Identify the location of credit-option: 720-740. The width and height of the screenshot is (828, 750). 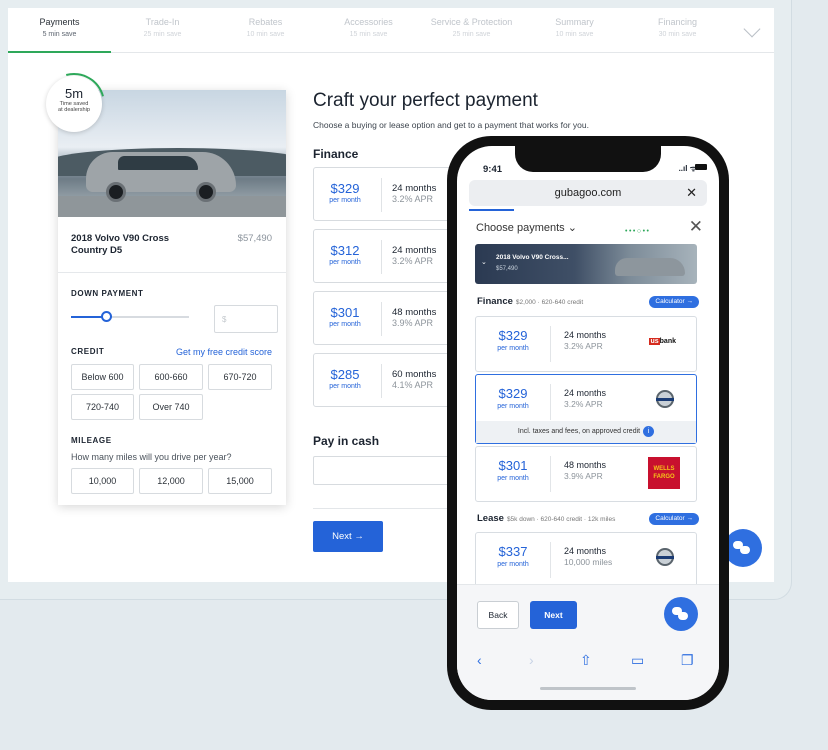
(102, 407).